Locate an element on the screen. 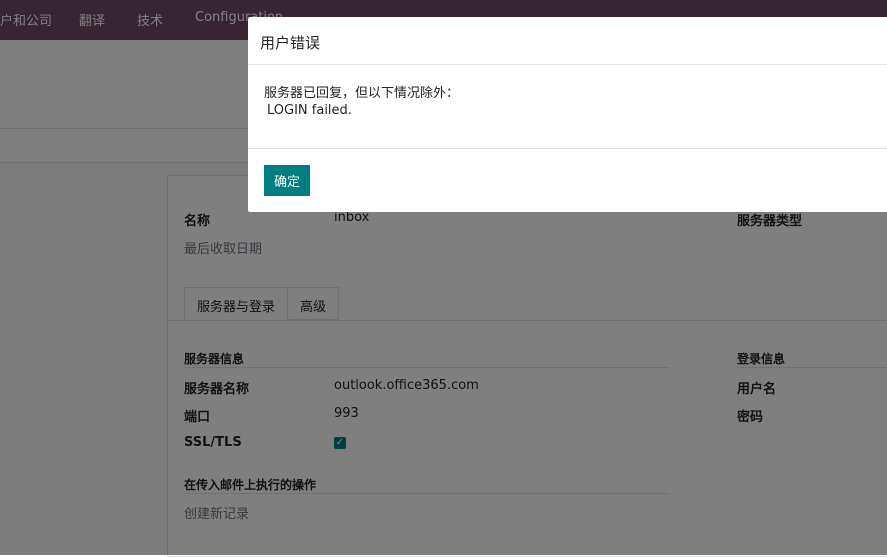  ok-button: 确定 is located at coordinates (287, 180).